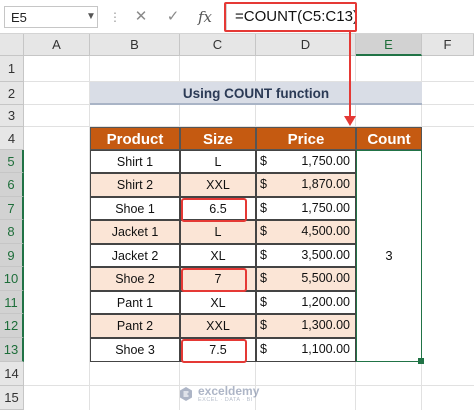  What do you see at coordinates (12, 255) in the screenshot?
I see `row-header-9: 9` at bounding box center [12, 255].